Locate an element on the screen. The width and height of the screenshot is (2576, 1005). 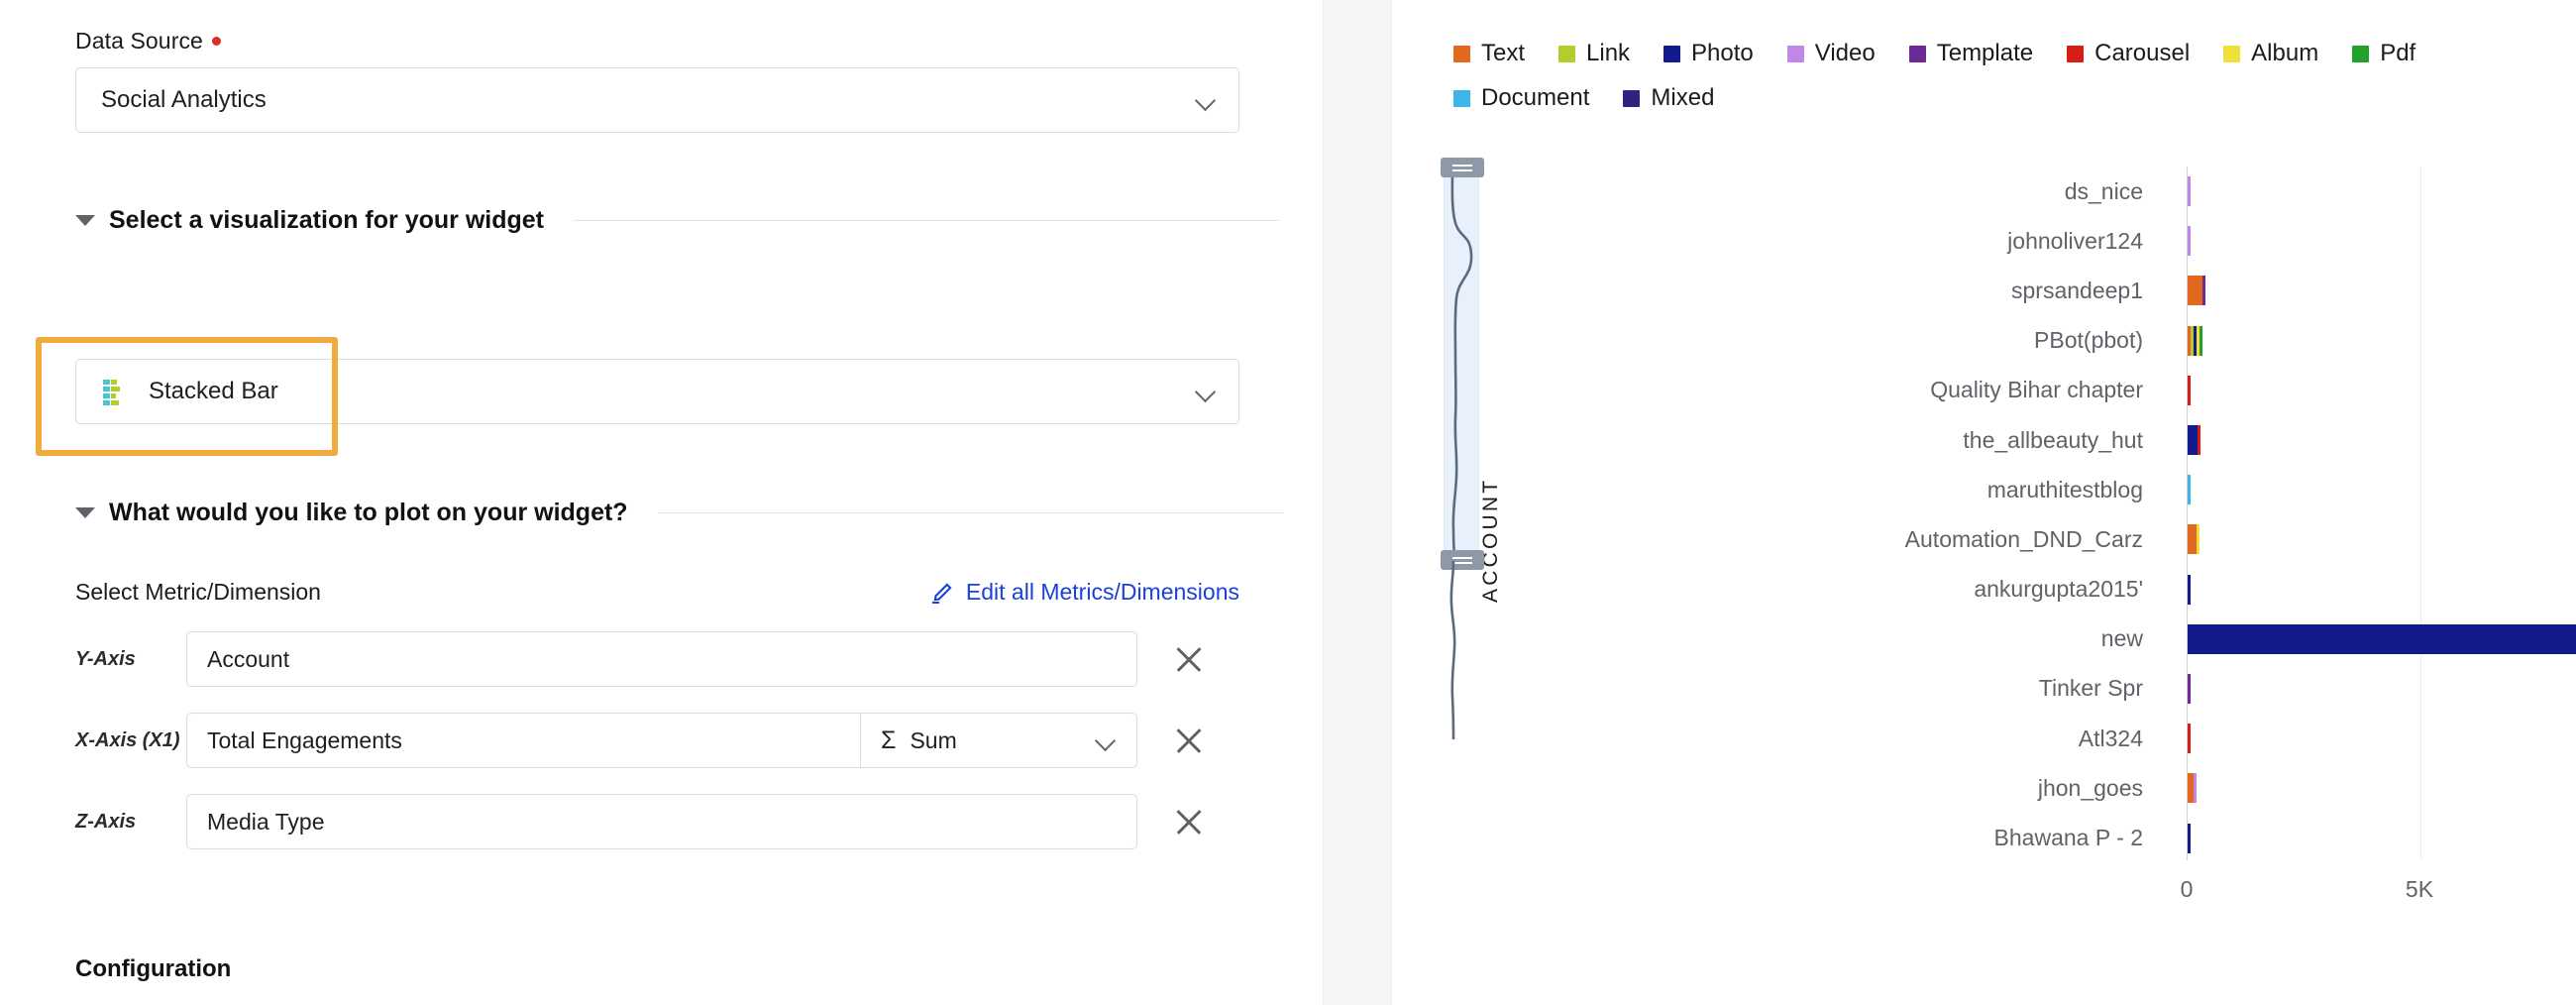
legend-item-link: Link is located at coordinates (1594, 53).